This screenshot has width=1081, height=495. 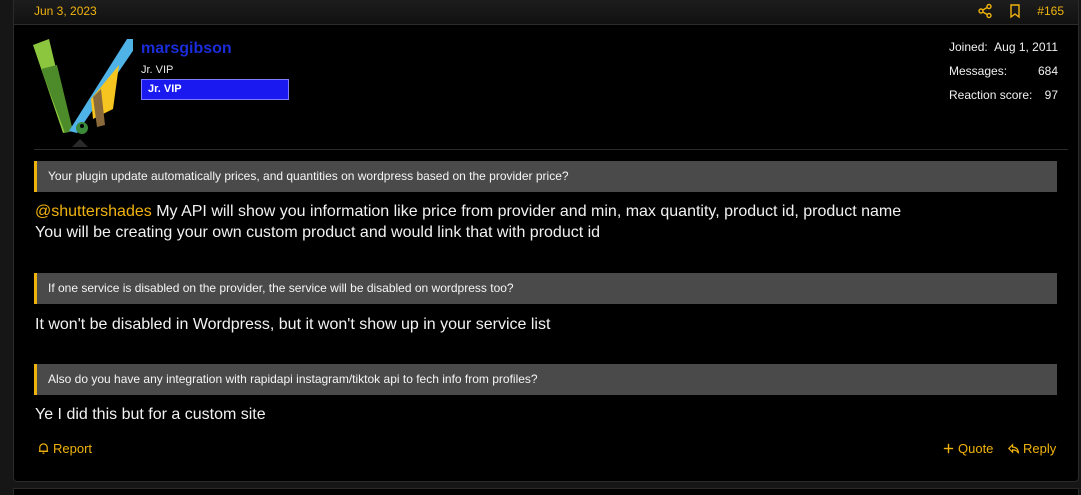 What do you see at coordinates (73, 448) in the screenshot?
I see `report-label: Report` at bounding box center [73, 448].